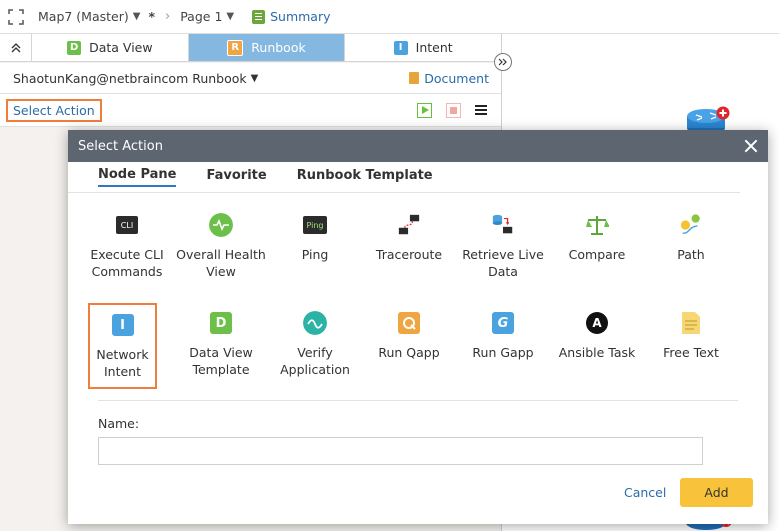 Image resolution: width=779 pixels, height=531 pixels. What do you see at coordinates (83, 16) in the screenshot?
I see `map-name: Map7 (Master)` at bounding box center [83, 16].